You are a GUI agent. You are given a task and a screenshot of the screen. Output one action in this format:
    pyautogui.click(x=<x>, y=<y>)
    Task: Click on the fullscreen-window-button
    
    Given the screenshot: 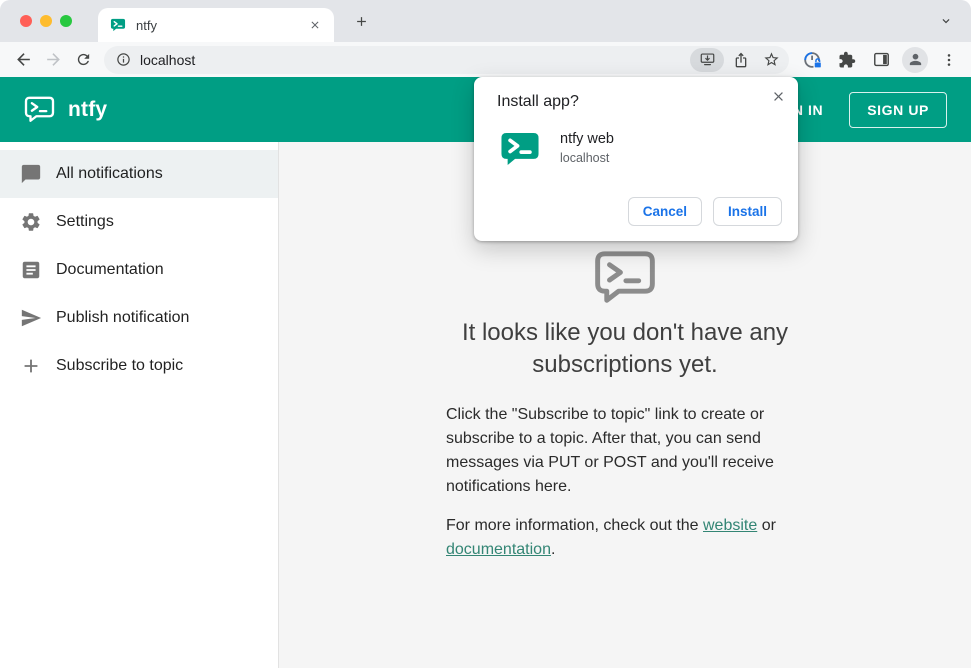 What is the action you would take?
    pyautogui.click(x=66, y=21)
    